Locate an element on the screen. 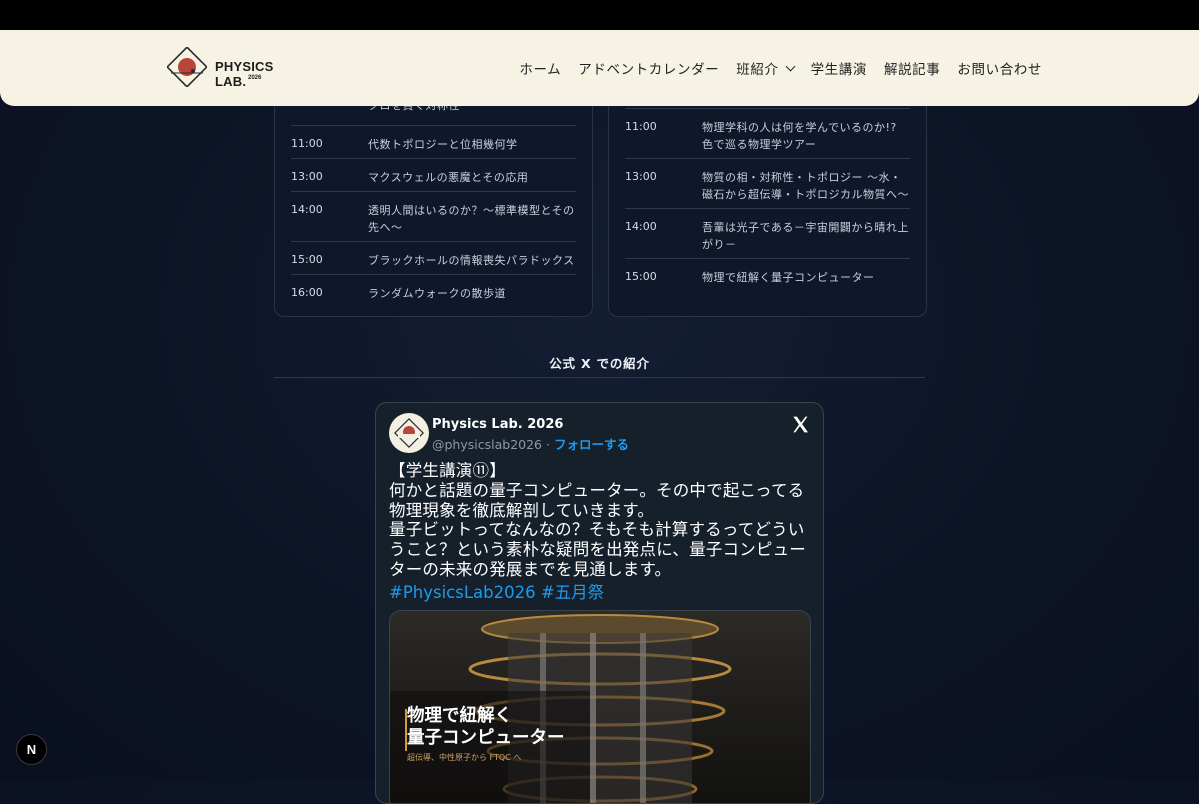 This screenshot has height=804, width=1199. tweet-hashtags: #PhysicsLab2026 #五月祭 is located at coordinates (496, 591).